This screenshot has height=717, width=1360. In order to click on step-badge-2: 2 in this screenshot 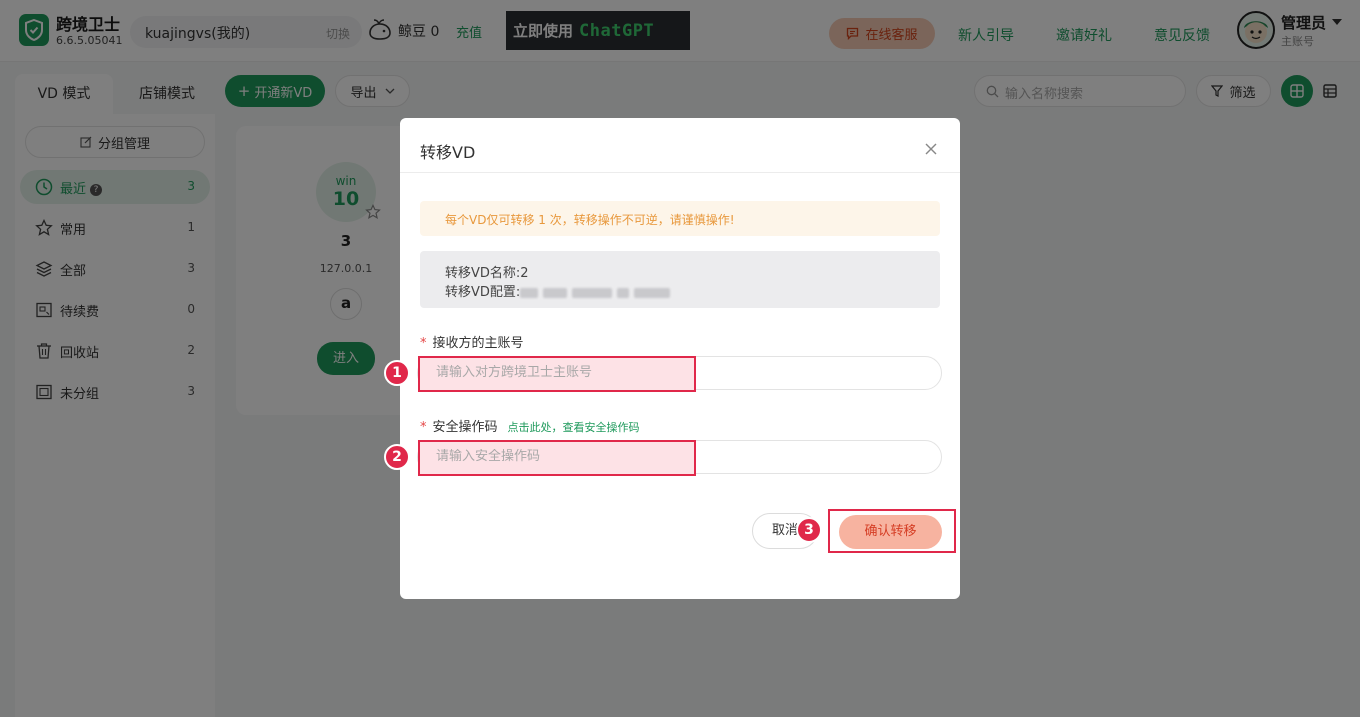, I will do `click(397, 457)`.